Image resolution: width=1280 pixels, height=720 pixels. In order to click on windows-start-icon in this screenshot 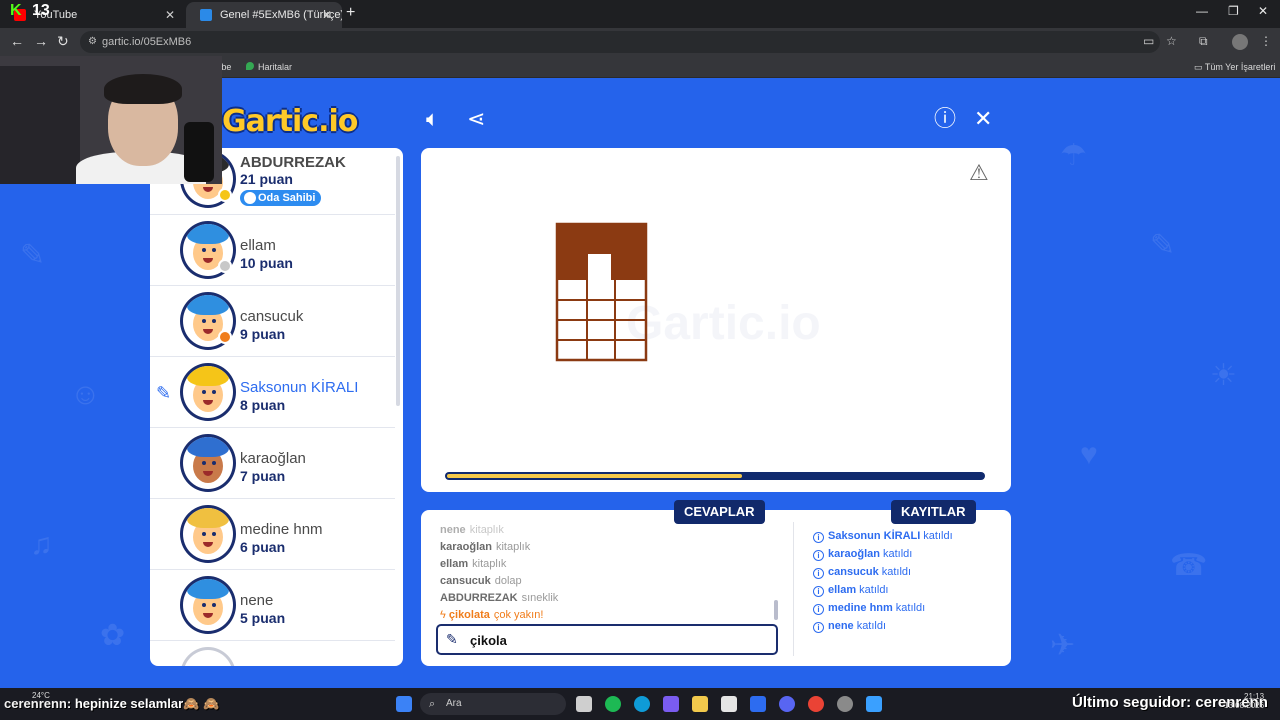, I will do `click(404, 704)`.